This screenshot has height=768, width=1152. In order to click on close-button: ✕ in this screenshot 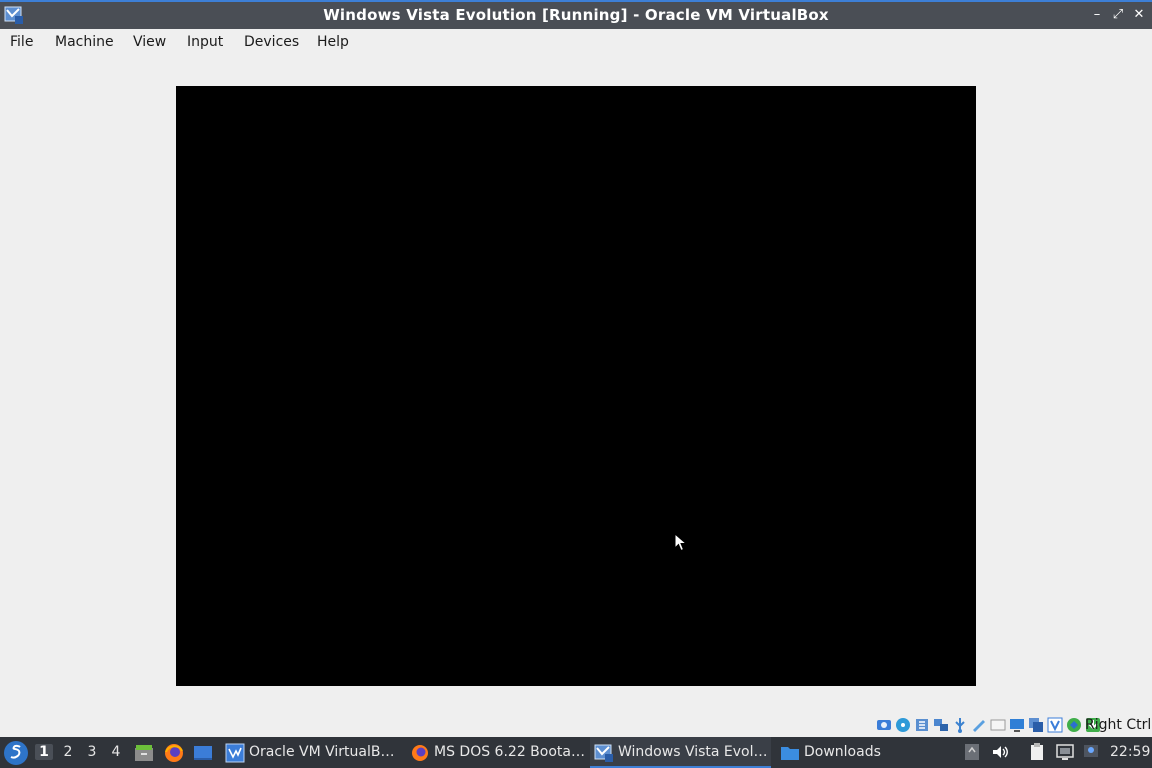, I will do `click(1139, 15)`.